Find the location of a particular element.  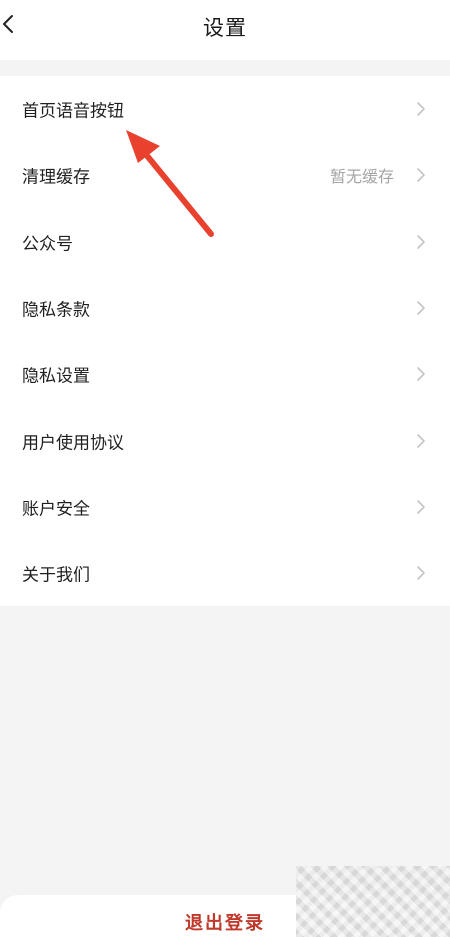

settings-item-label: 清理缓存 is located at coordinates (56, 177).